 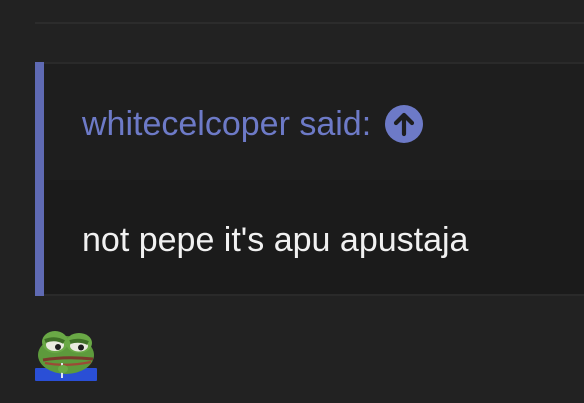 I want to click on quote-attribution: whitecelcoper said:, so click(x=253, y=124).